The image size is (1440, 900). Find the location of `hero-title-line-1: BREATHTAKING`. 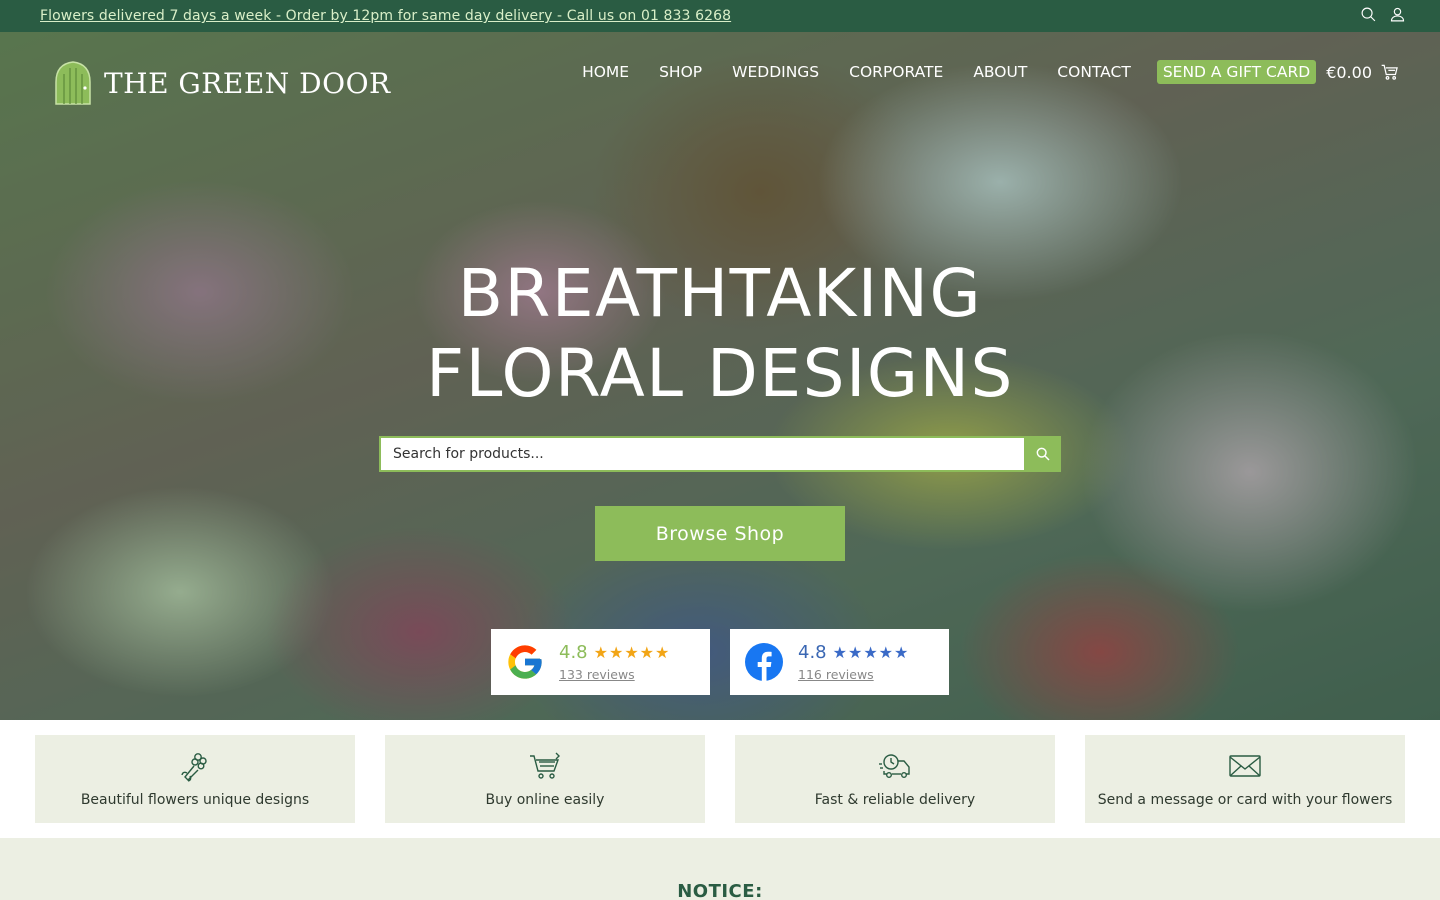

hero-title-line-1: BREATHTAKING is located at coordinates (720, 293).